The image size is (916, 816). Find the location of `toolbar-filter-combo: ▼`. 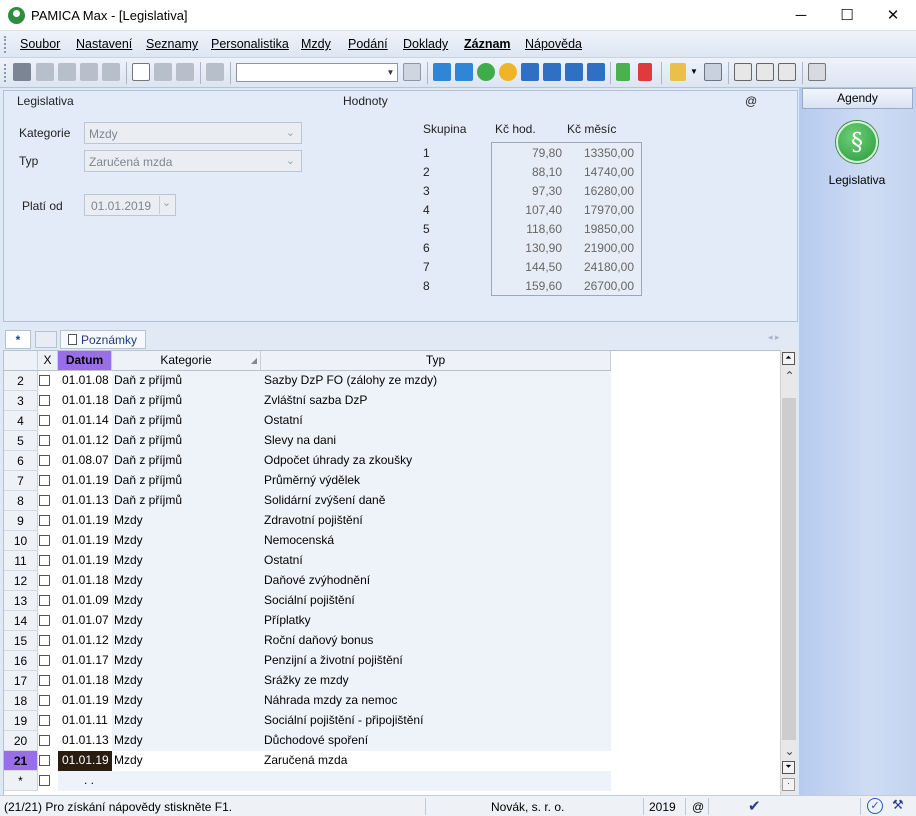

toolbar-filter-combo: ▼ is located at coordinates (317, 72).